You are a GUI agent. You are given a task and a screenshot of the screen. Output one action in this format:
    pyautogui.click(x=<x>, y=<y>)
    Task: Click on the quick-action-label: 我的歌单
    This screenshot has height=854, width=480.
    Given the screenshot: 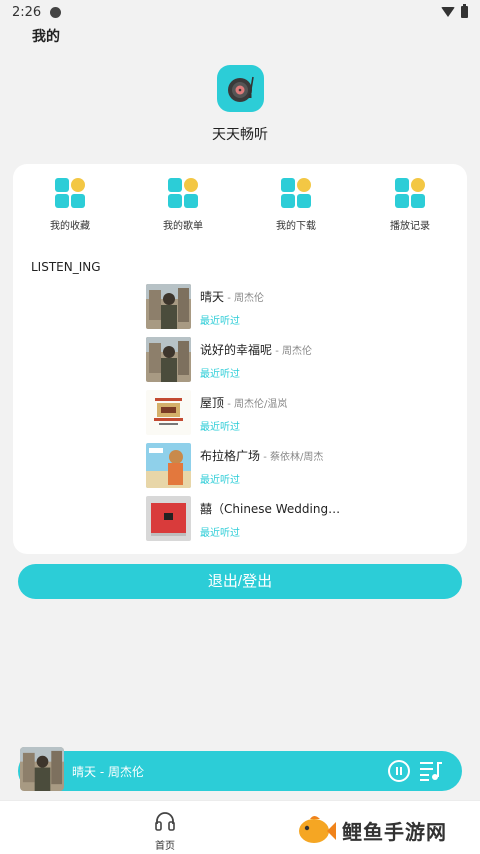 What is the action you would take?
    pyautogui.click(x=183, y=226)
    